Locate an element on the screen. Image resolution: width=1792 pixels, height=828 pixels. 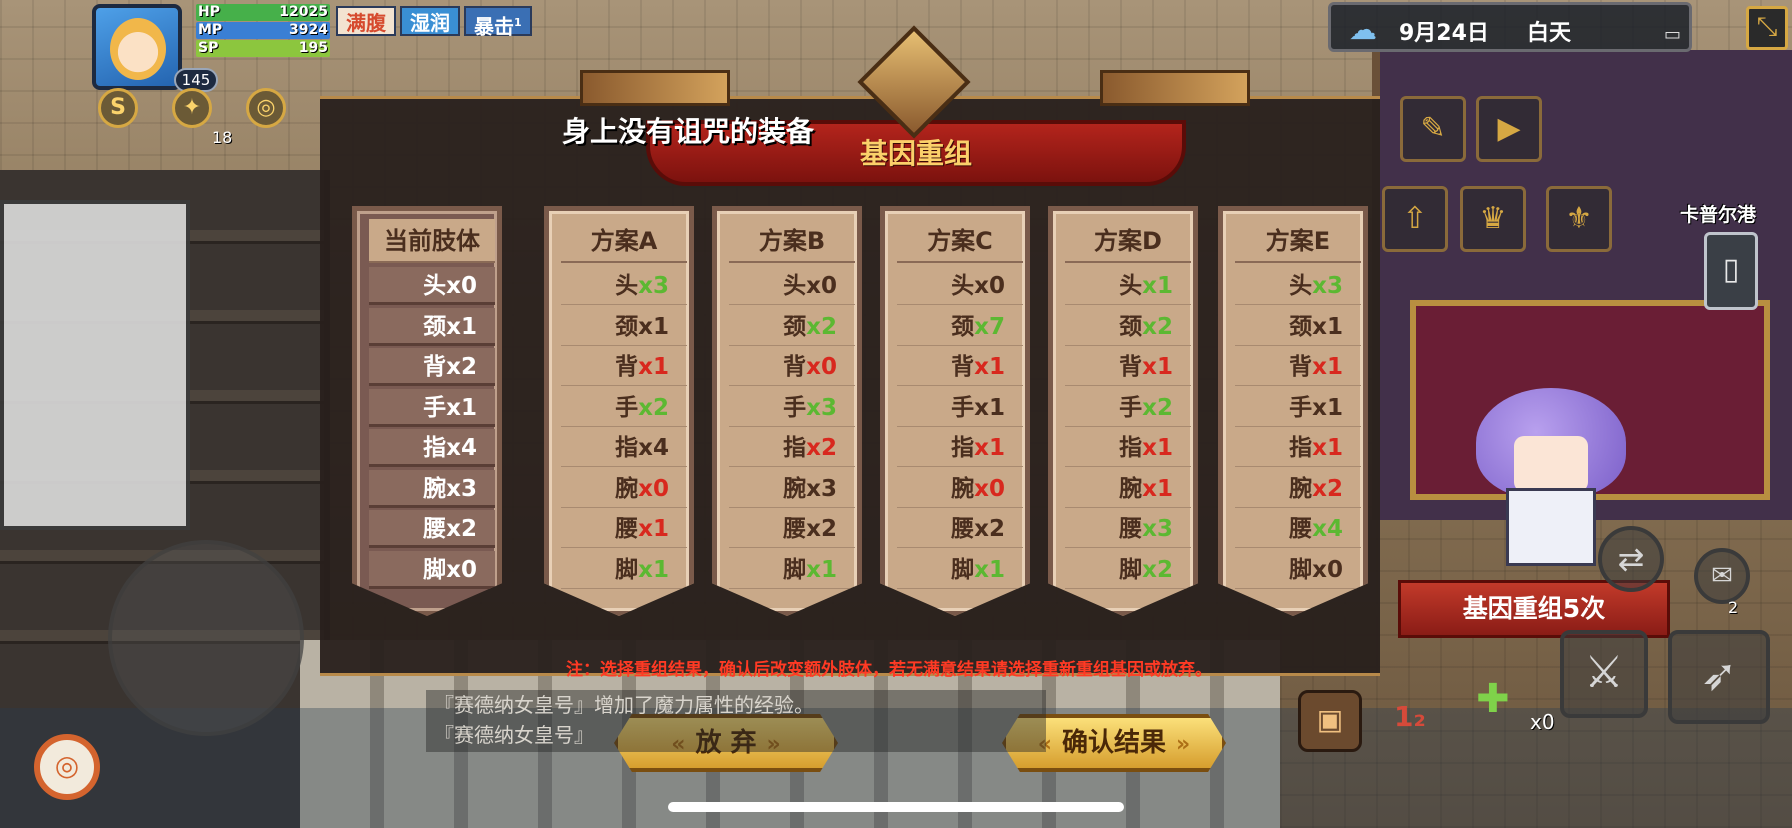
feather-icon: ✎ is located at coordinates (1433, 129).